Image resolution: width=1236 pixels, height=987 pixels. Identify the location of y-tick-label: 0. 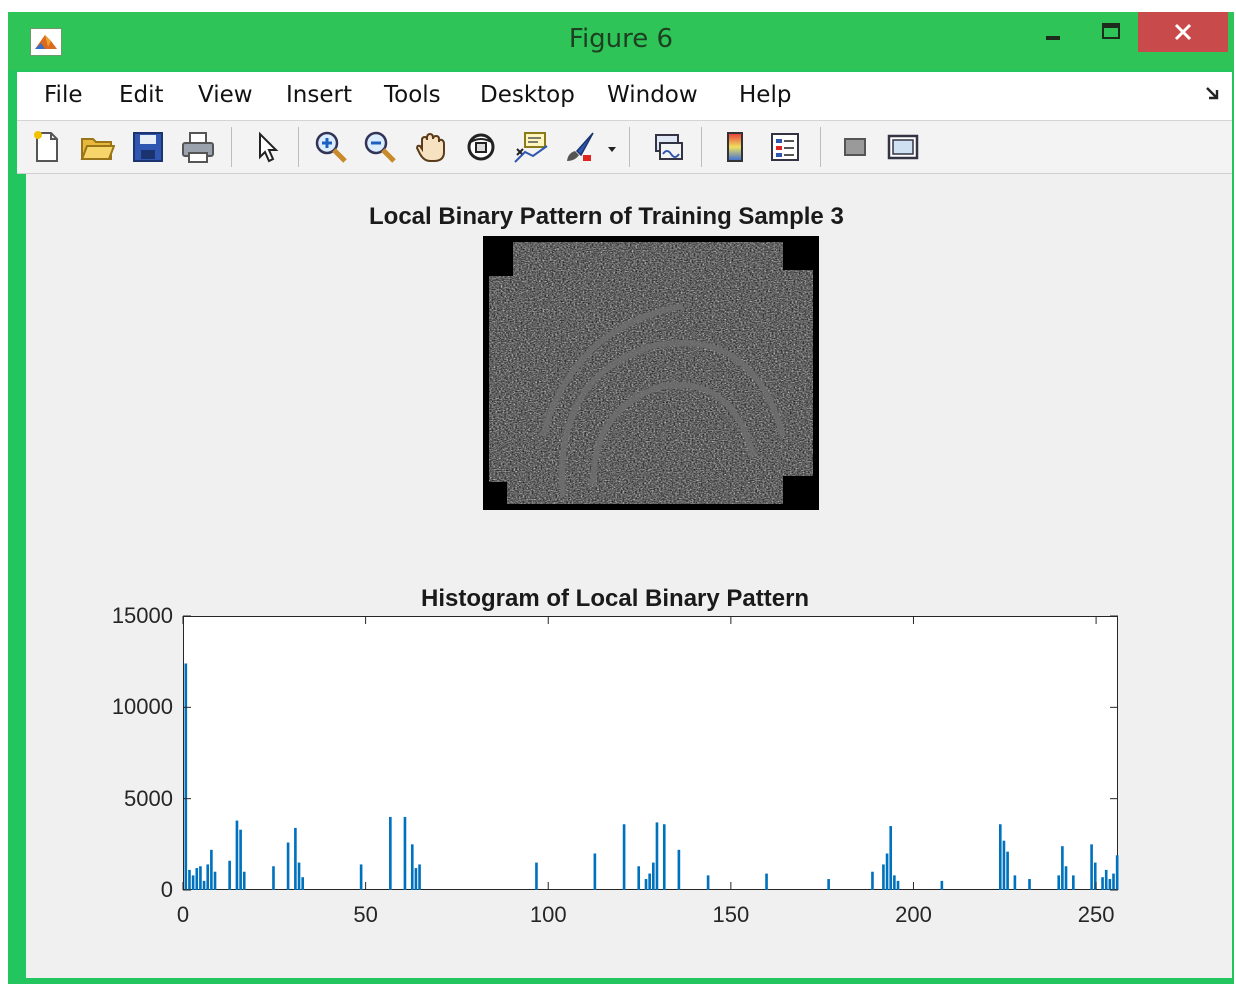
(166, 889).